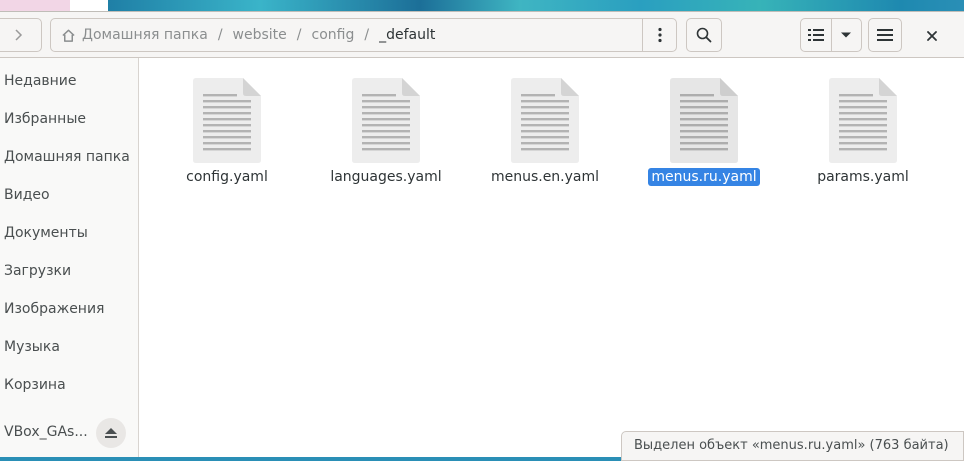  I want to click on sidebar-item-music: Музыка, so click(32, 347).